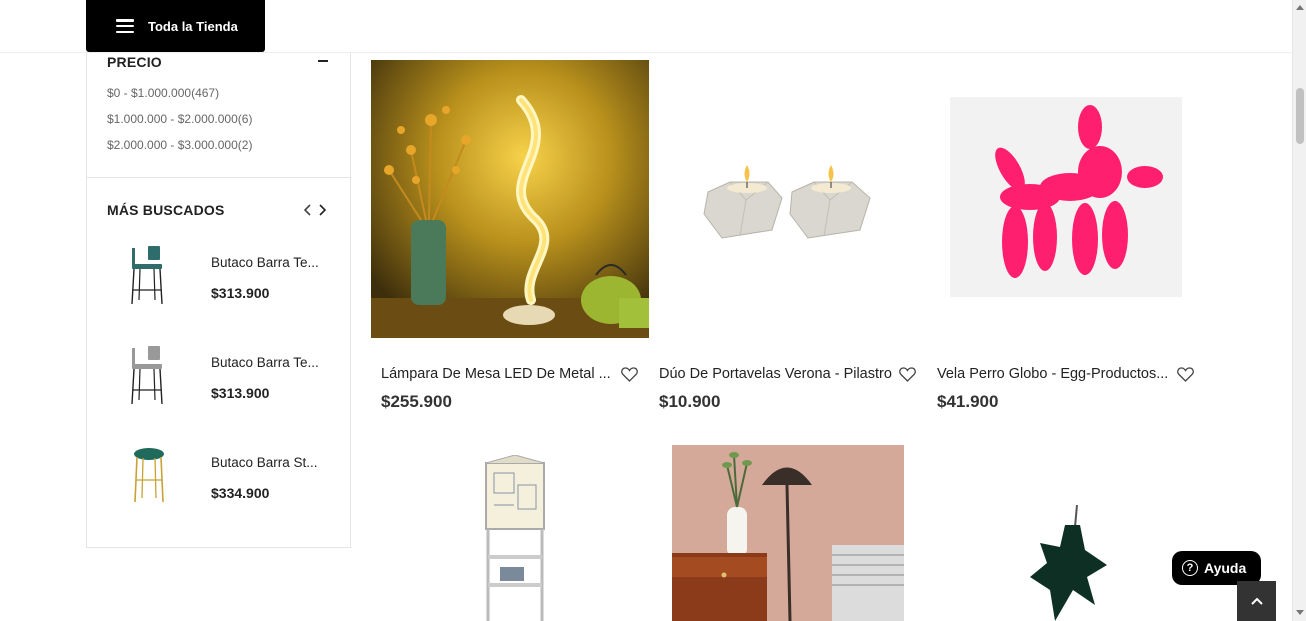 Image resolution: width=1306 pixels, height=621 pixels. Describe the element at coordinates (134, 62) in the screenshot. I see `price-filter-title: PRECIO` at that location.